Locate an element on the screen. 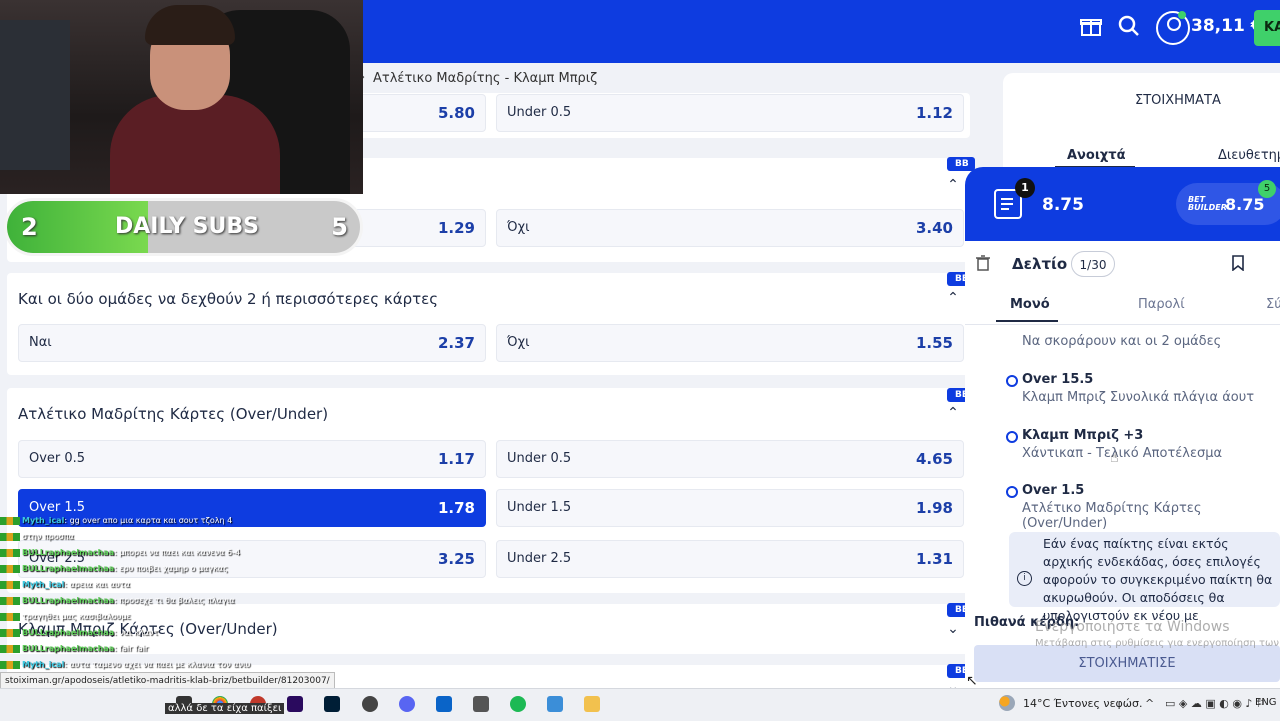 The height and width of the screenshot is (721, 1280). chevron-up-icon: ^ is located at coordinates (1149, 703).